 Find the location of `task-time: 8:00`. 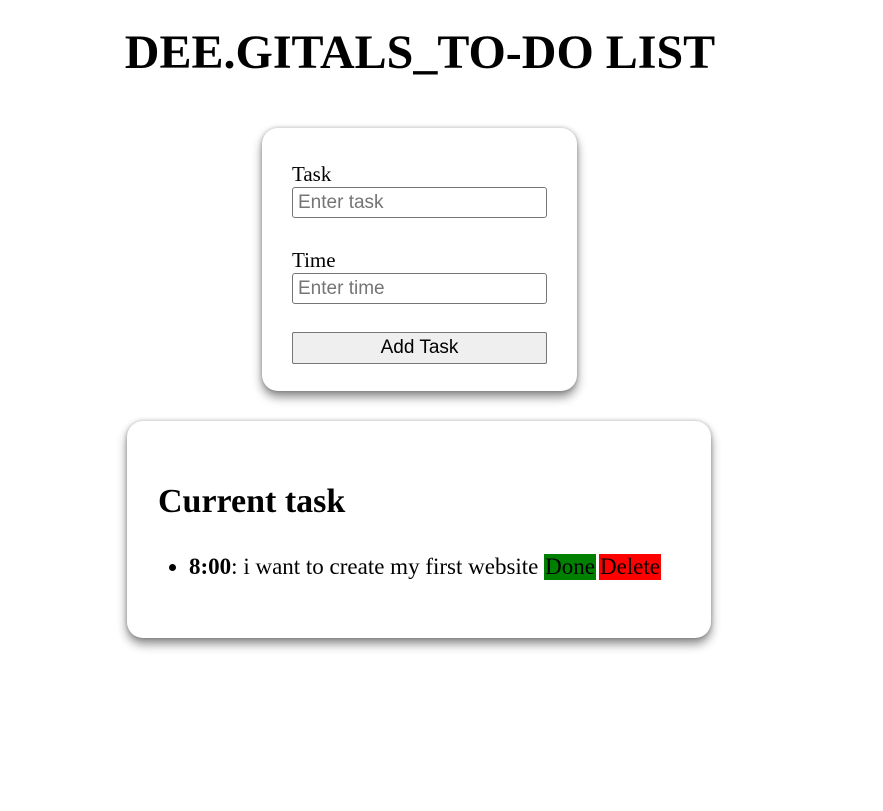

task-time: 8:00 is located at coordinates (210, 566).